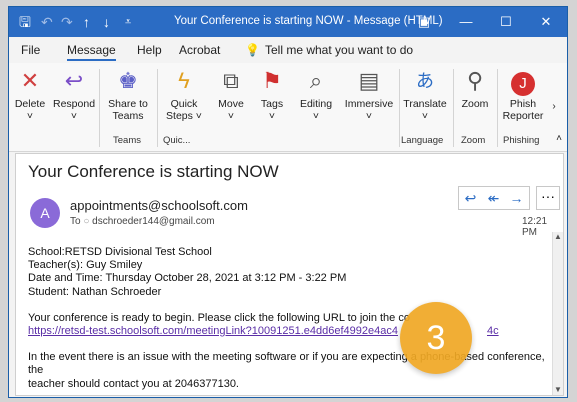  I want to click on close-button: ✕, so click(546, 22).